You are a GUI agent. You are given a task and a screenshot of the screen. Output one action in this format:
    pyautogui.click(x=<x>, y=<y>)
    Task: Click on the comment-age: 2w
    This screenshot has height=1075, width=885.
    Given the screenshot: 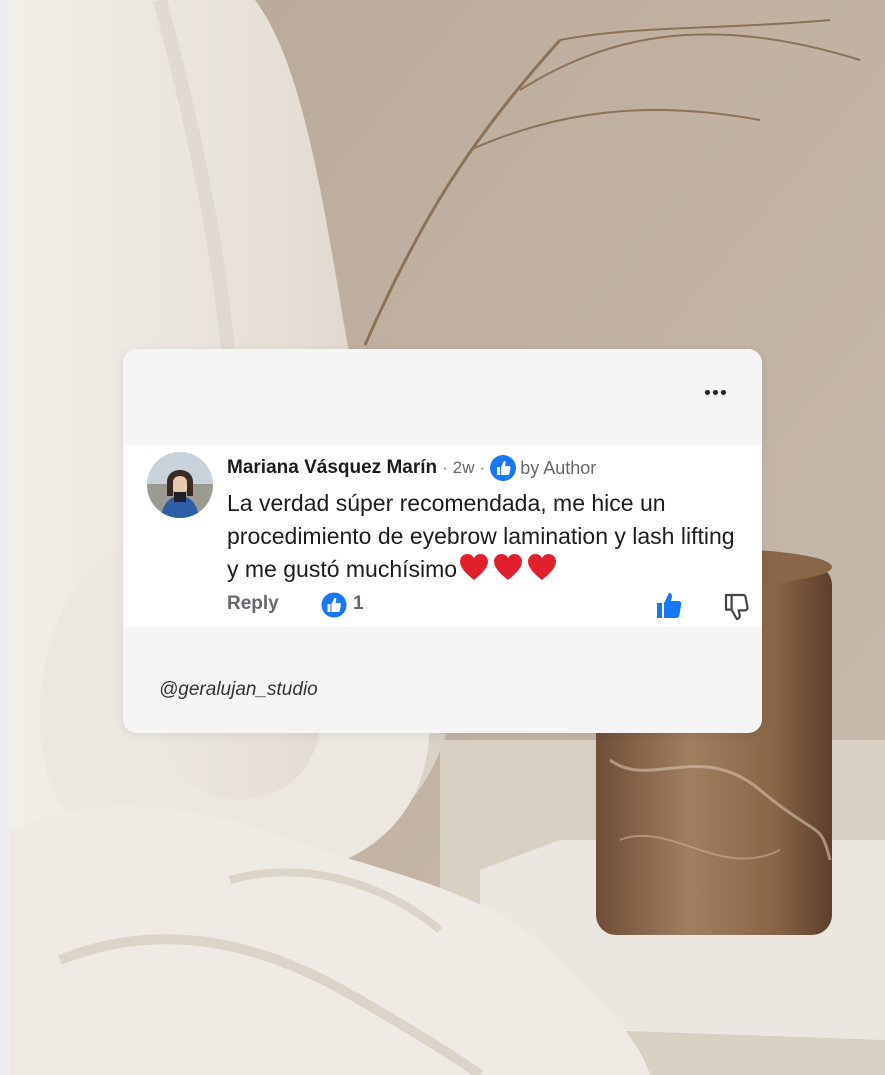 What is the action you would take?
    pyautogui.click(x=464, y=468)
    